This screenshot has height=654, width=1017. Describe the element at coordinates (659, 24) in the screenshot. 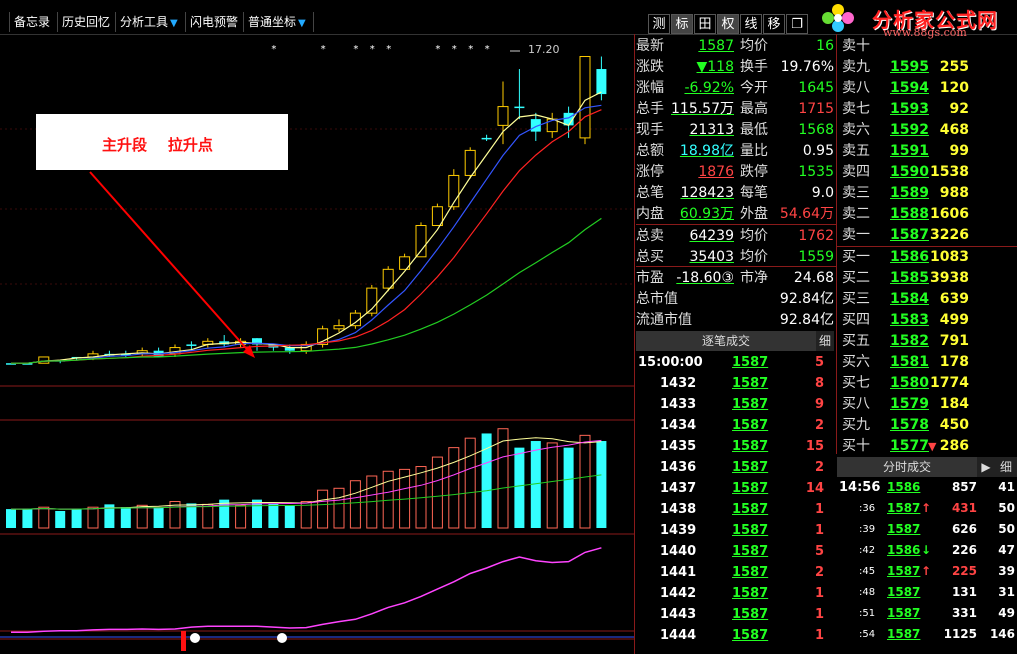

I see `toolbar-measure-button: 测` at that location.